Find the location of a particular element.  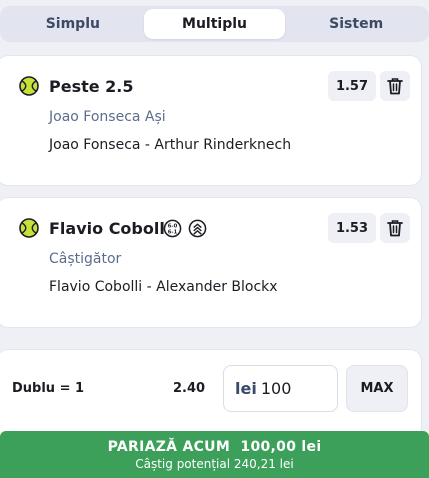

total-odds: 2.40 is located at coordinates (189, 388).